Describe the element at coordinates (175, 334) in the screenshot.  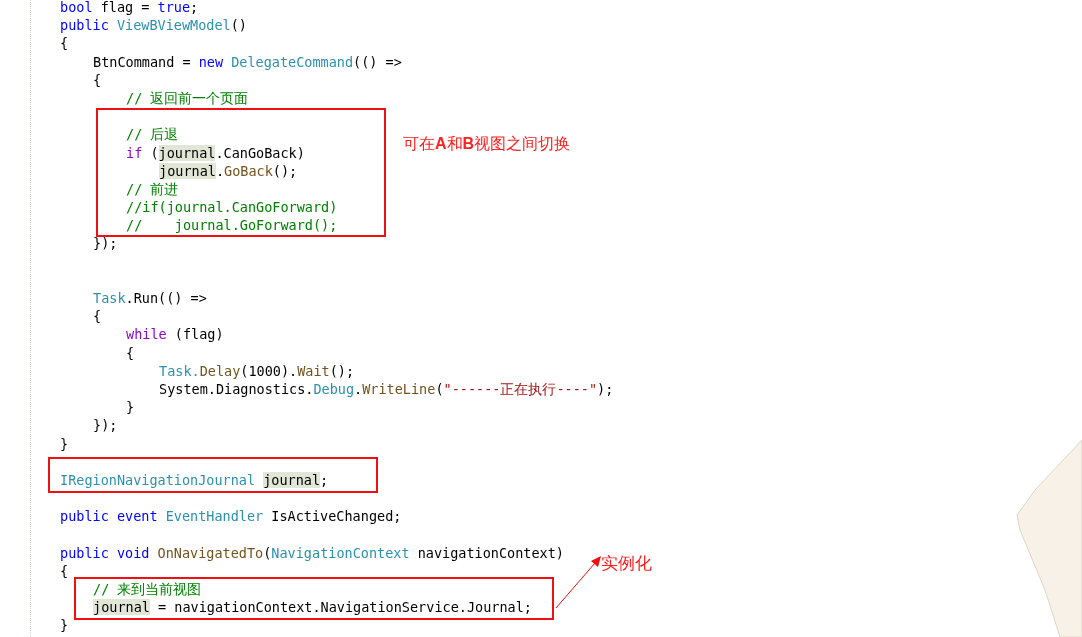
I see `code-line: while (flag)` at that location.